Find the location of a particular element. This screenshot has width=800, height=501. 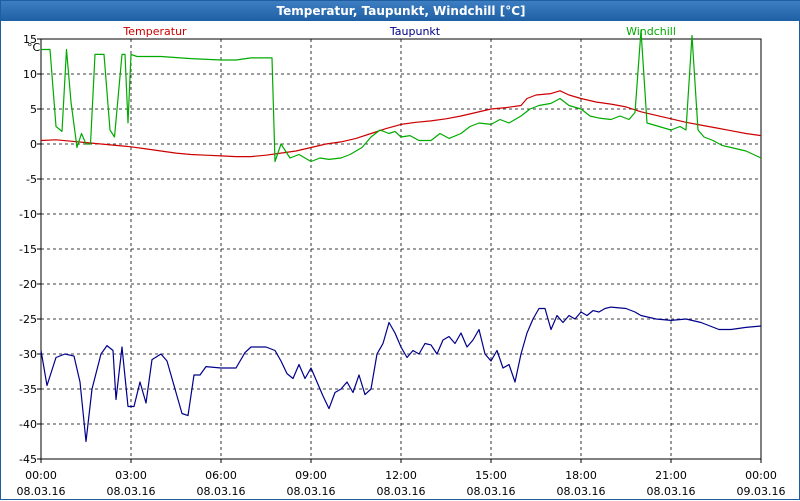

y-tick-label: -5 is located at coordinates (31, 179).